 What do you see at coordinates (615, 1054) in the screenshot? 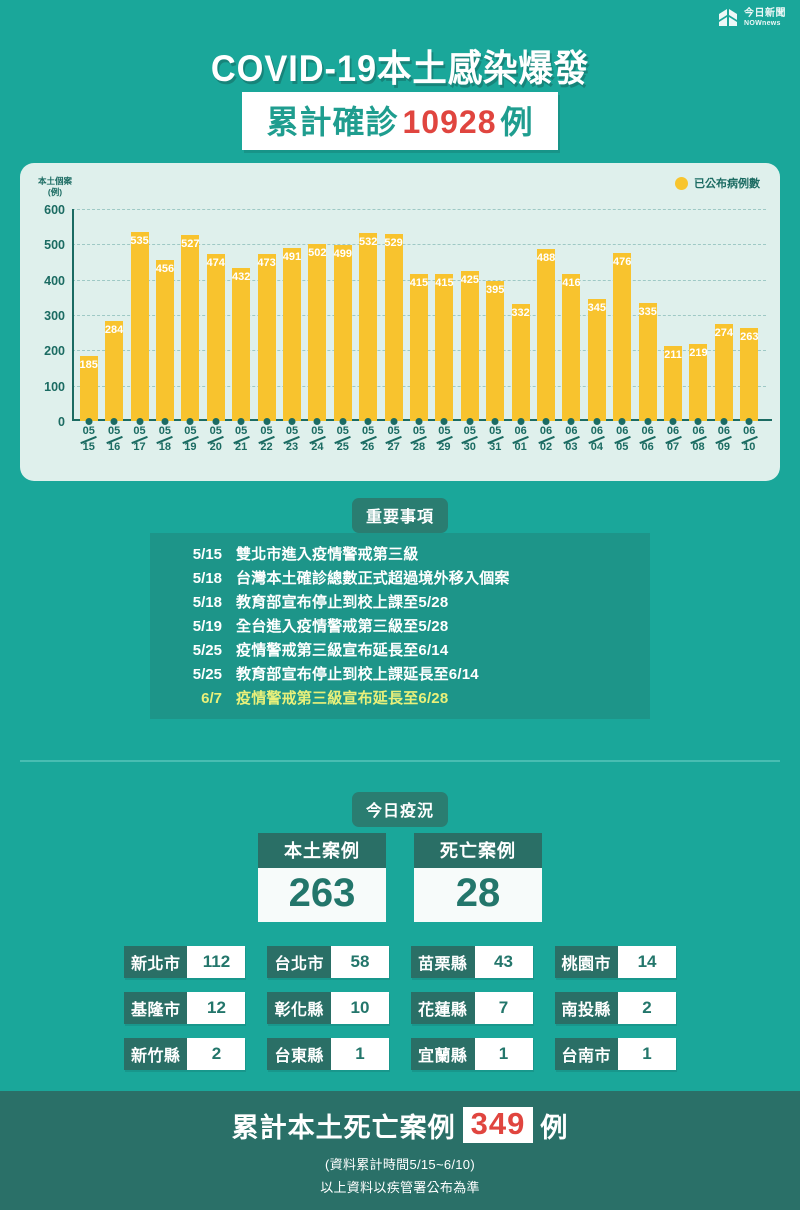
I see `city-chip: 台南市 1` at bounding box center [615, 1054].